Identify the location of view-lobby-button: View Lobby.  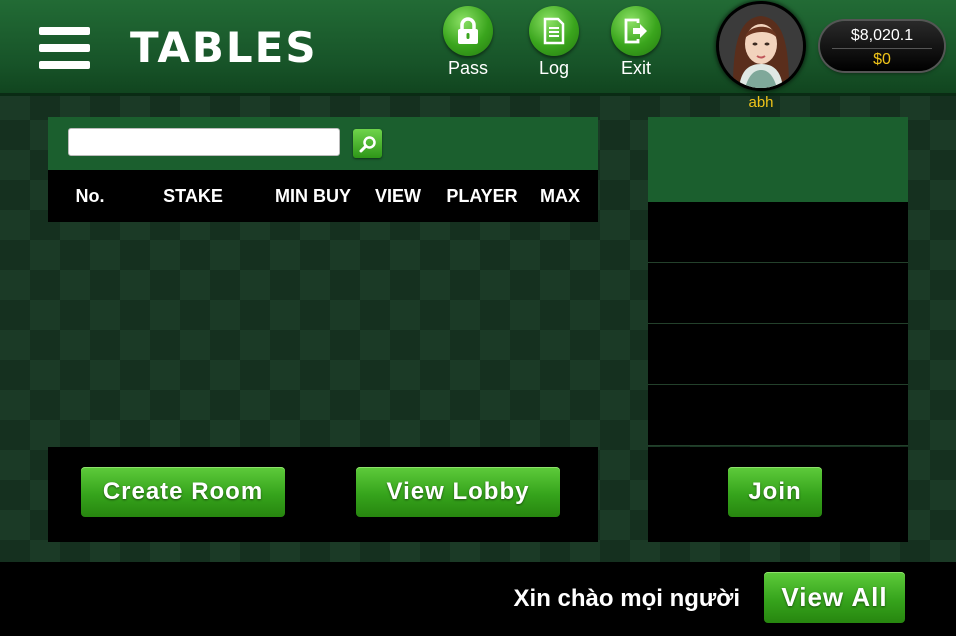
(458, 492).